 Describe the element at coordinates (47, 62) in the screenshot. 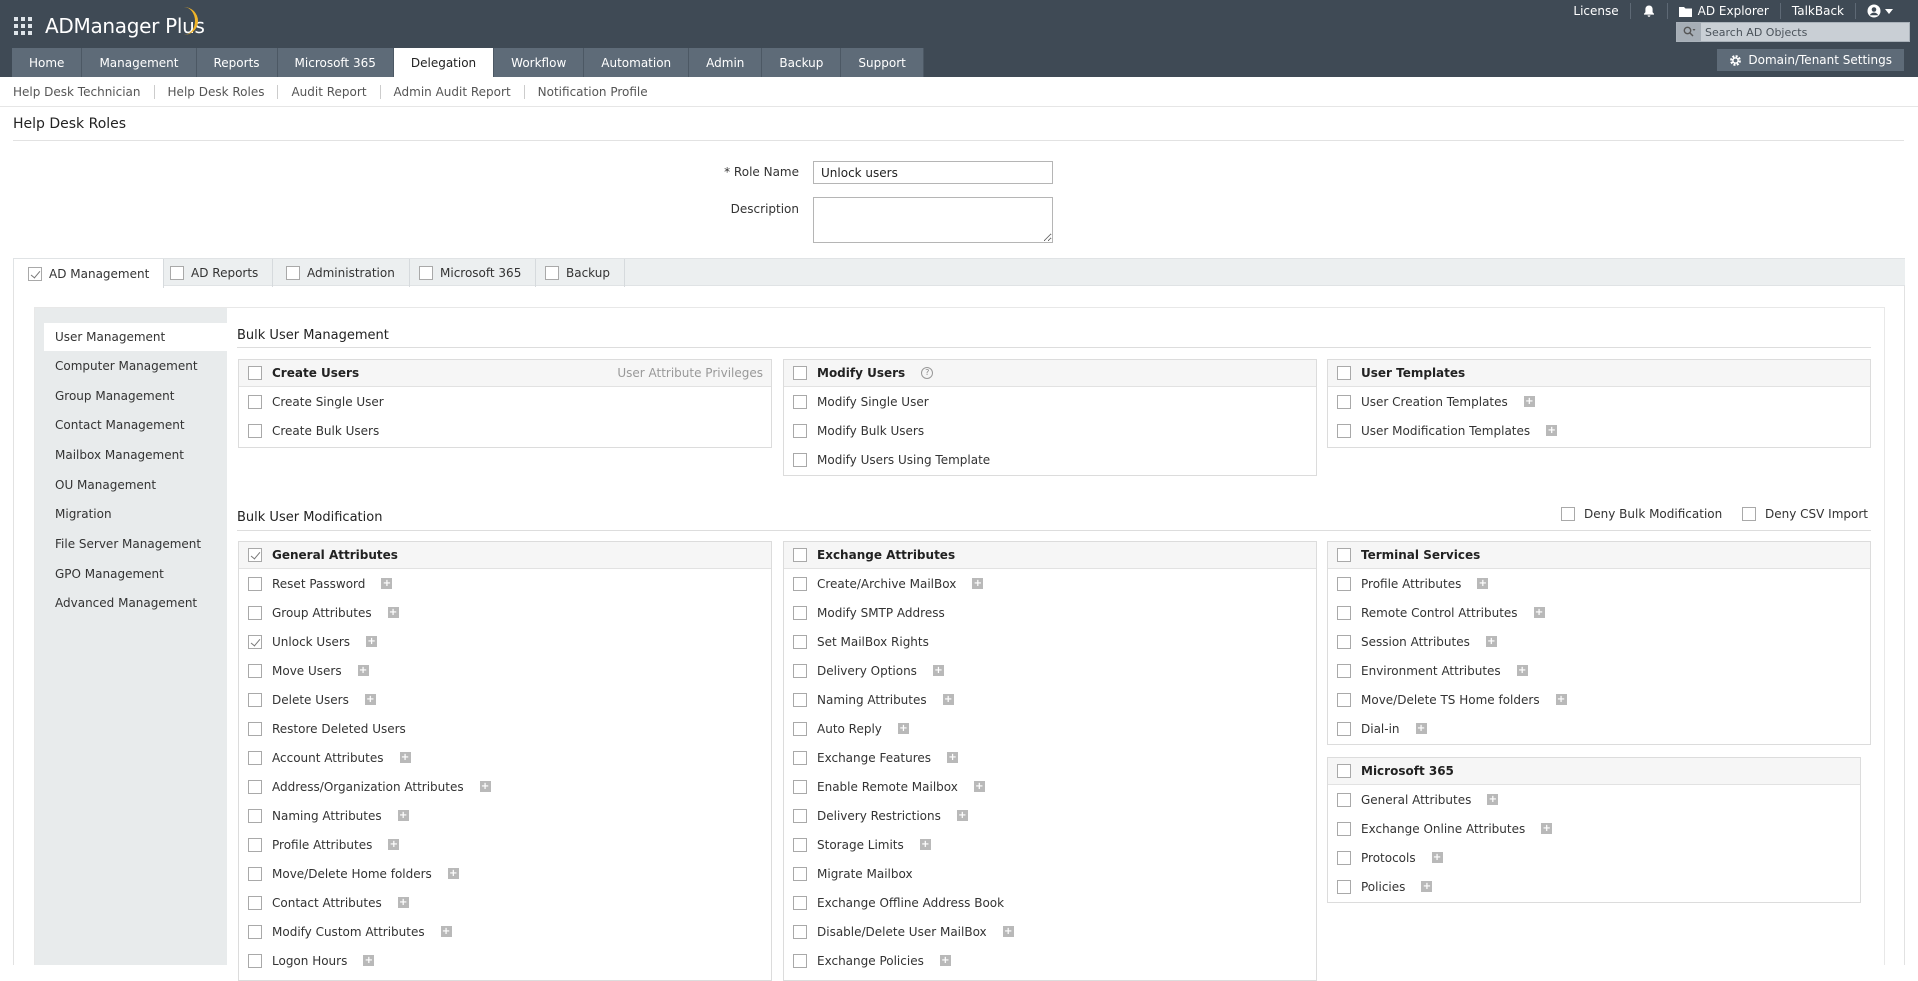

I see `nav-tab-home: Home` at that location.